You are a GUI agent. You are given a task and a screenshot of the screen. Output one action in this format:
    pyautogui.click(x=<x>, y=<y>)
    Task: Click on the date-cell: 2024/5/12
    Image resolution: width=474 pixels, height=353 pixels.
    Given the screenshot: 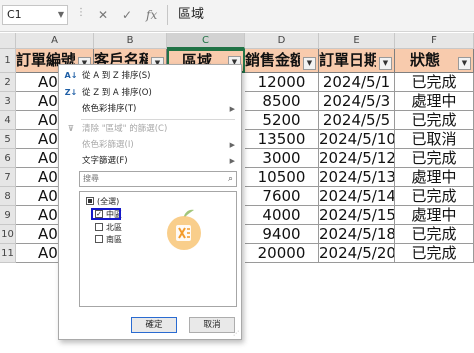 What is the action you would take?
    pyautogui.click(x=357, y=158)
    